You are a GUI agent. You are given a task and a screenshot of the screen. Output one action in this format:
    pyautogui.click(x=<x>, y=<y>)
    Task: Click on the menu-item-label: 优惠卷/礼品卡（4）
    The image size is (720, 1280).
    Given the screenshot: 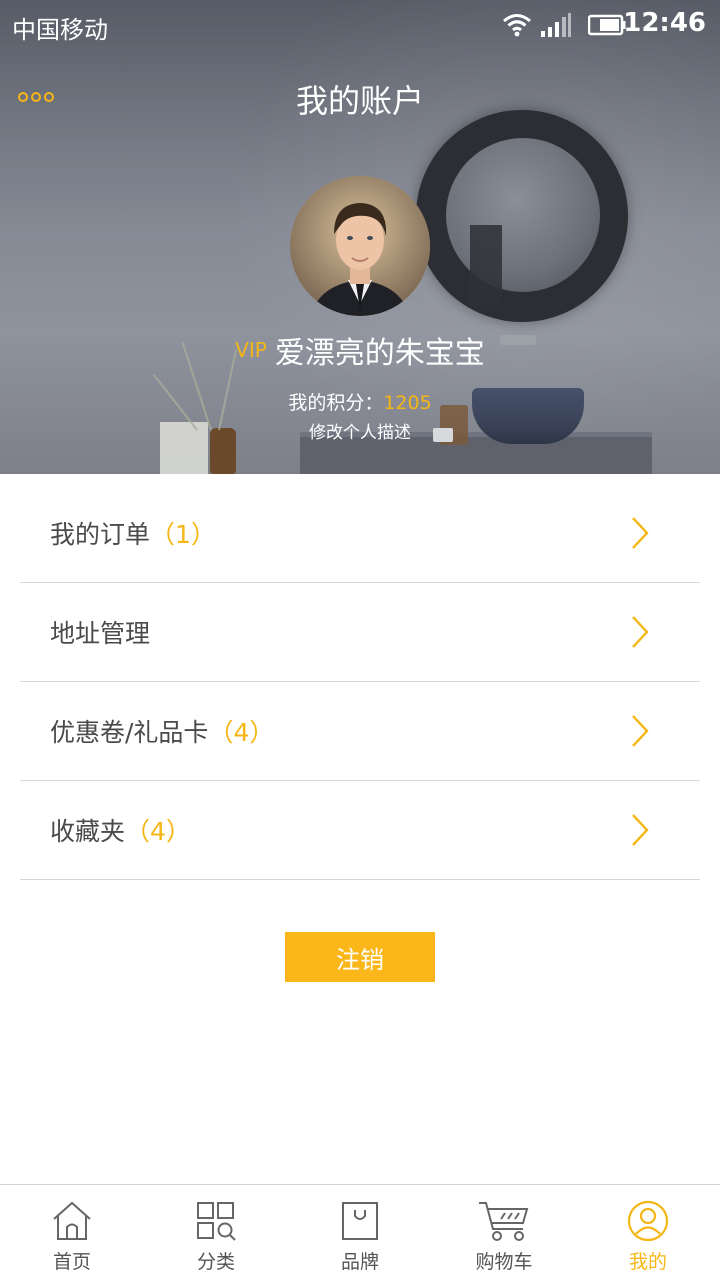 What is the action you would take?
    pyautogui.click(x=162, y=732)
    